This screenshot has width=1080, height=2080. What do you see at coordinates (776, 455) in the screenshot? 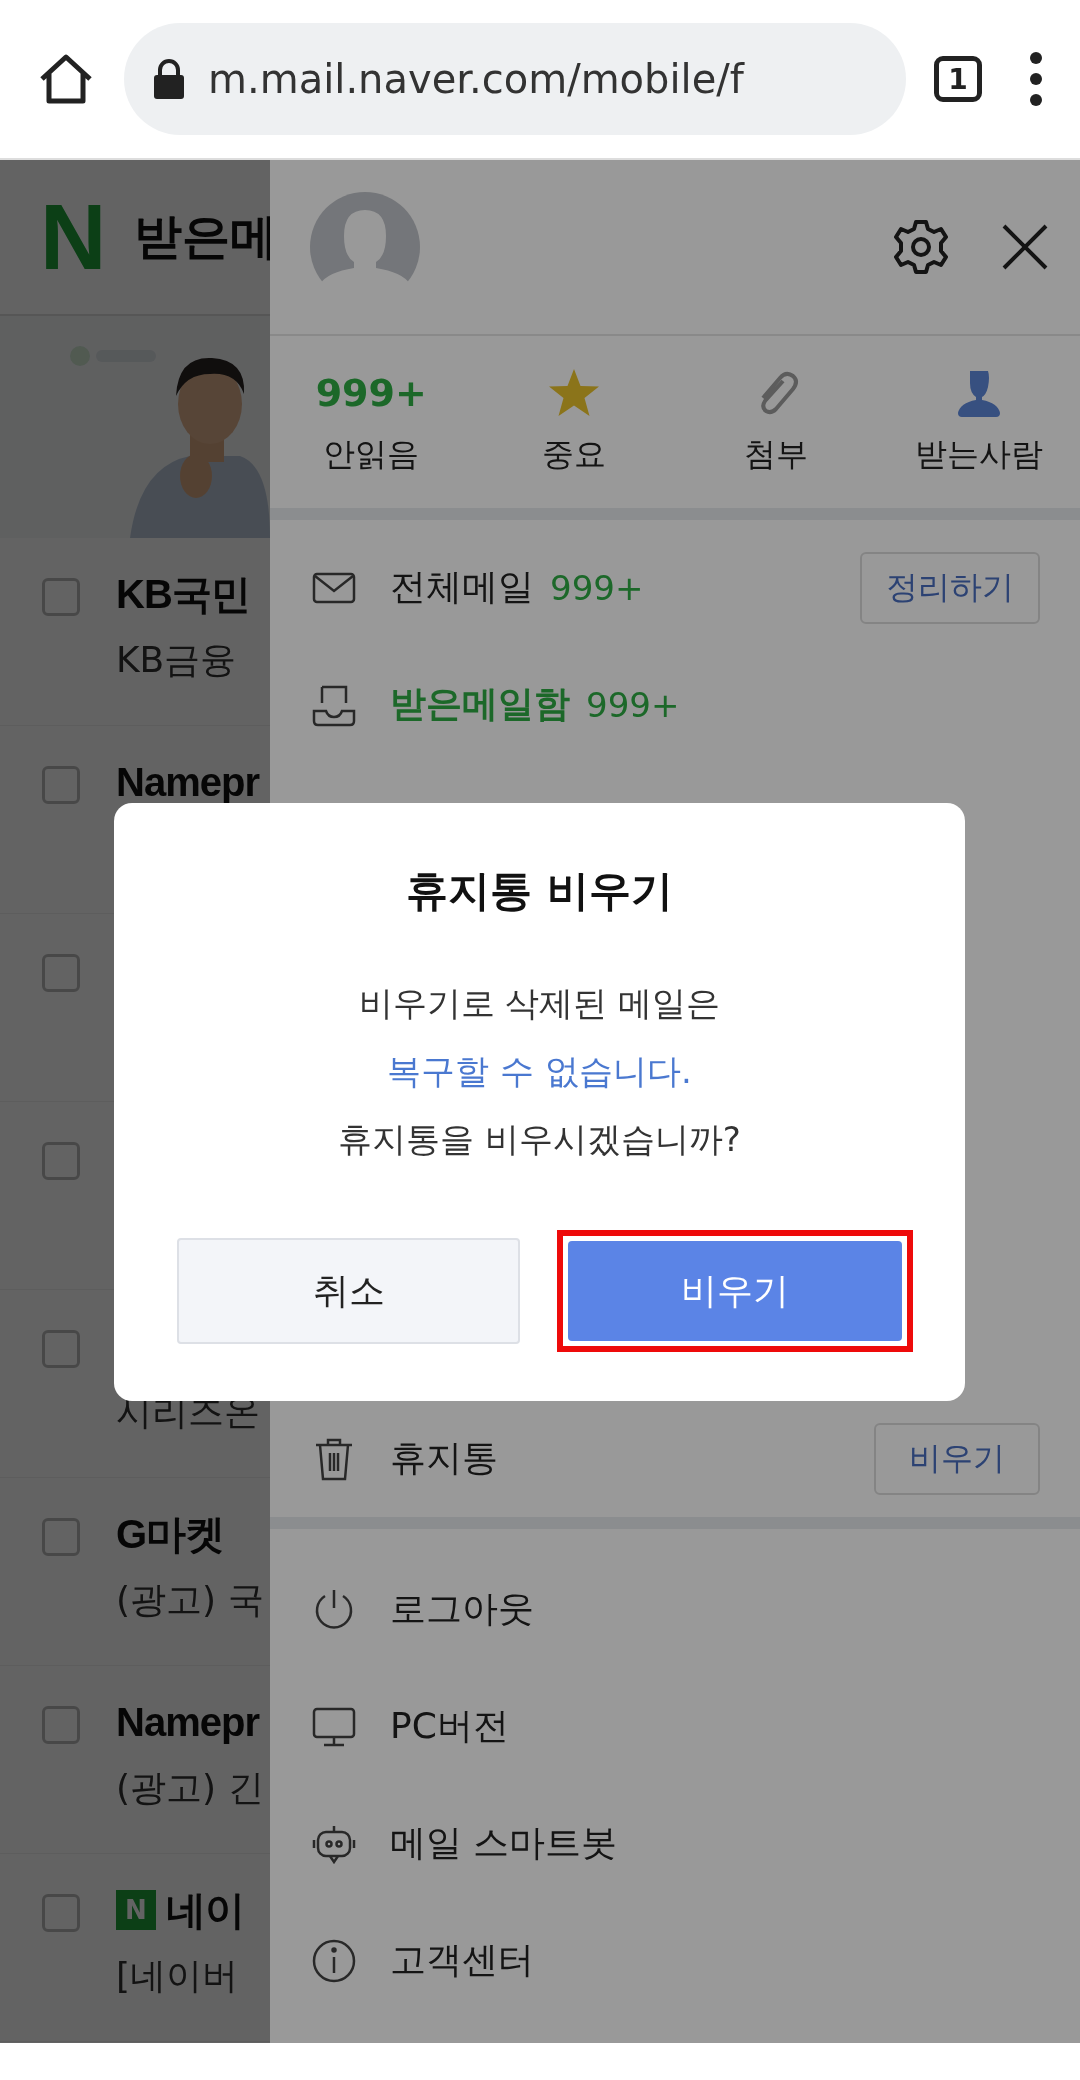
I see `quick-filter-label: 첨부` at bounding box center [776, 455].